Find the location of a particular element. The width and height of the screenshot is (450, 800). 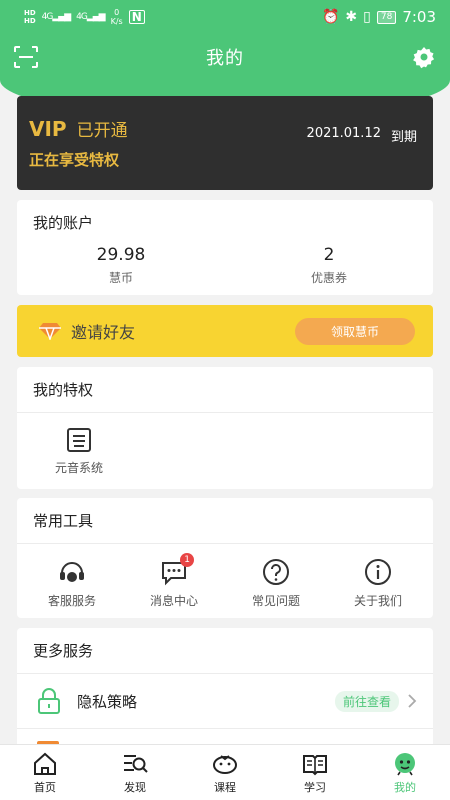

coins-label: 慧币 is located at coordinates (120, 278).